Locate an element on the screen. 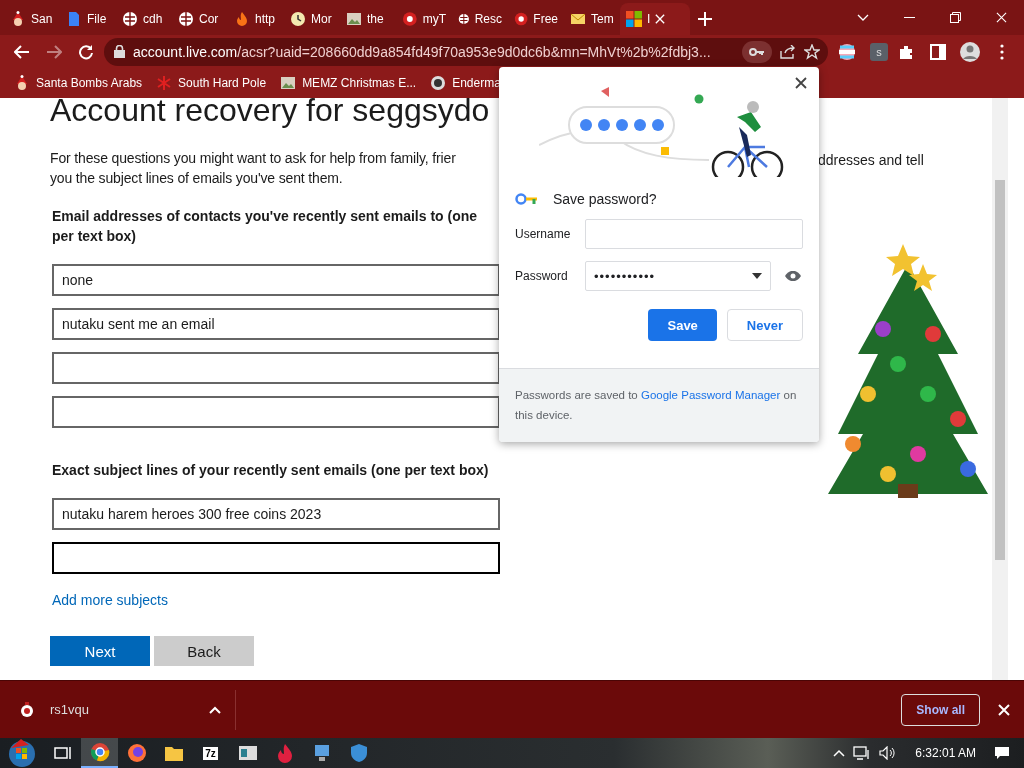 The image size is (1024, 768). save-button: Save is located at coordinates (682, 325).